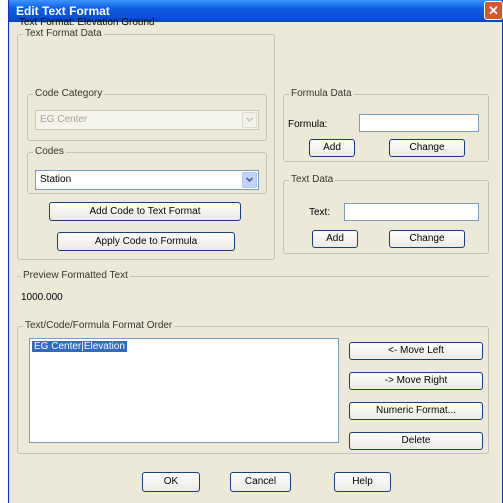 This screenshot has width=503, height=503. What do you see at coordinates (312, 179) in the screenshot?
I see `text-data-legend: Text Data` at bounding box center [312, 179].